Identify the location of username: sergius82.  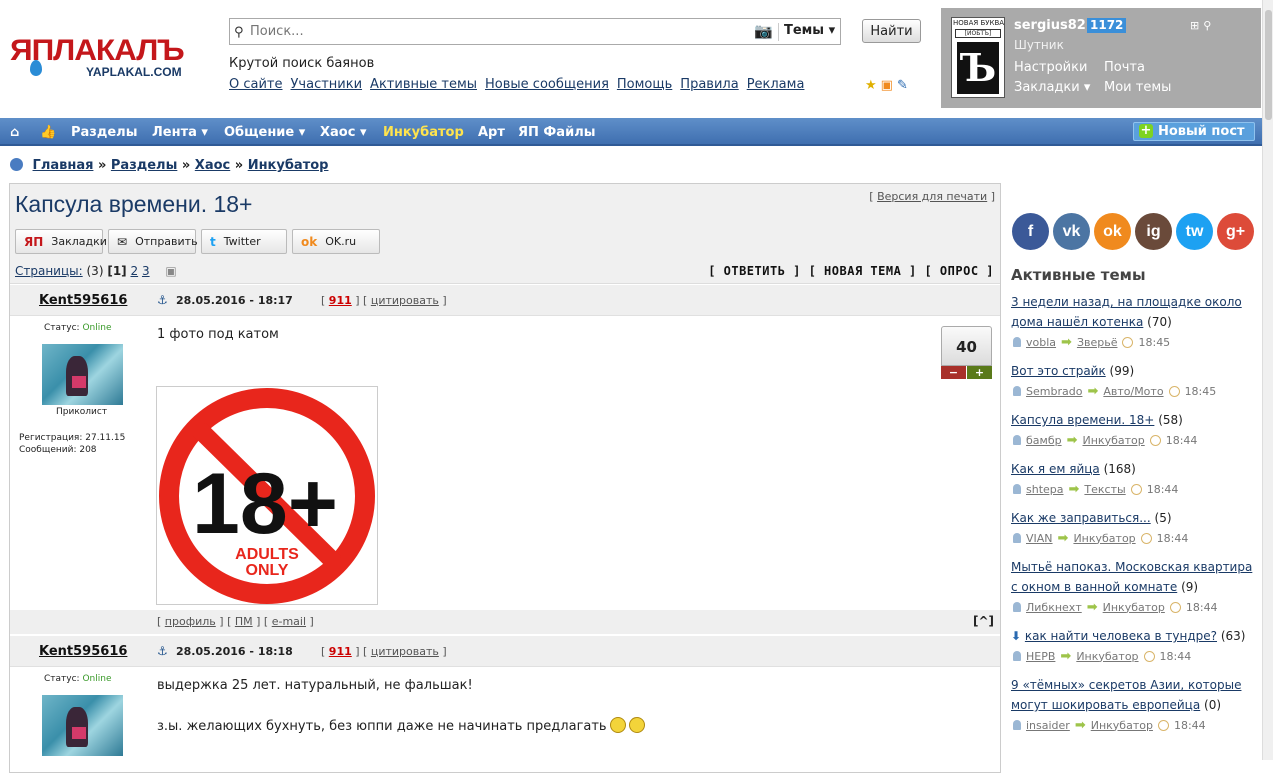
(1050, 25).